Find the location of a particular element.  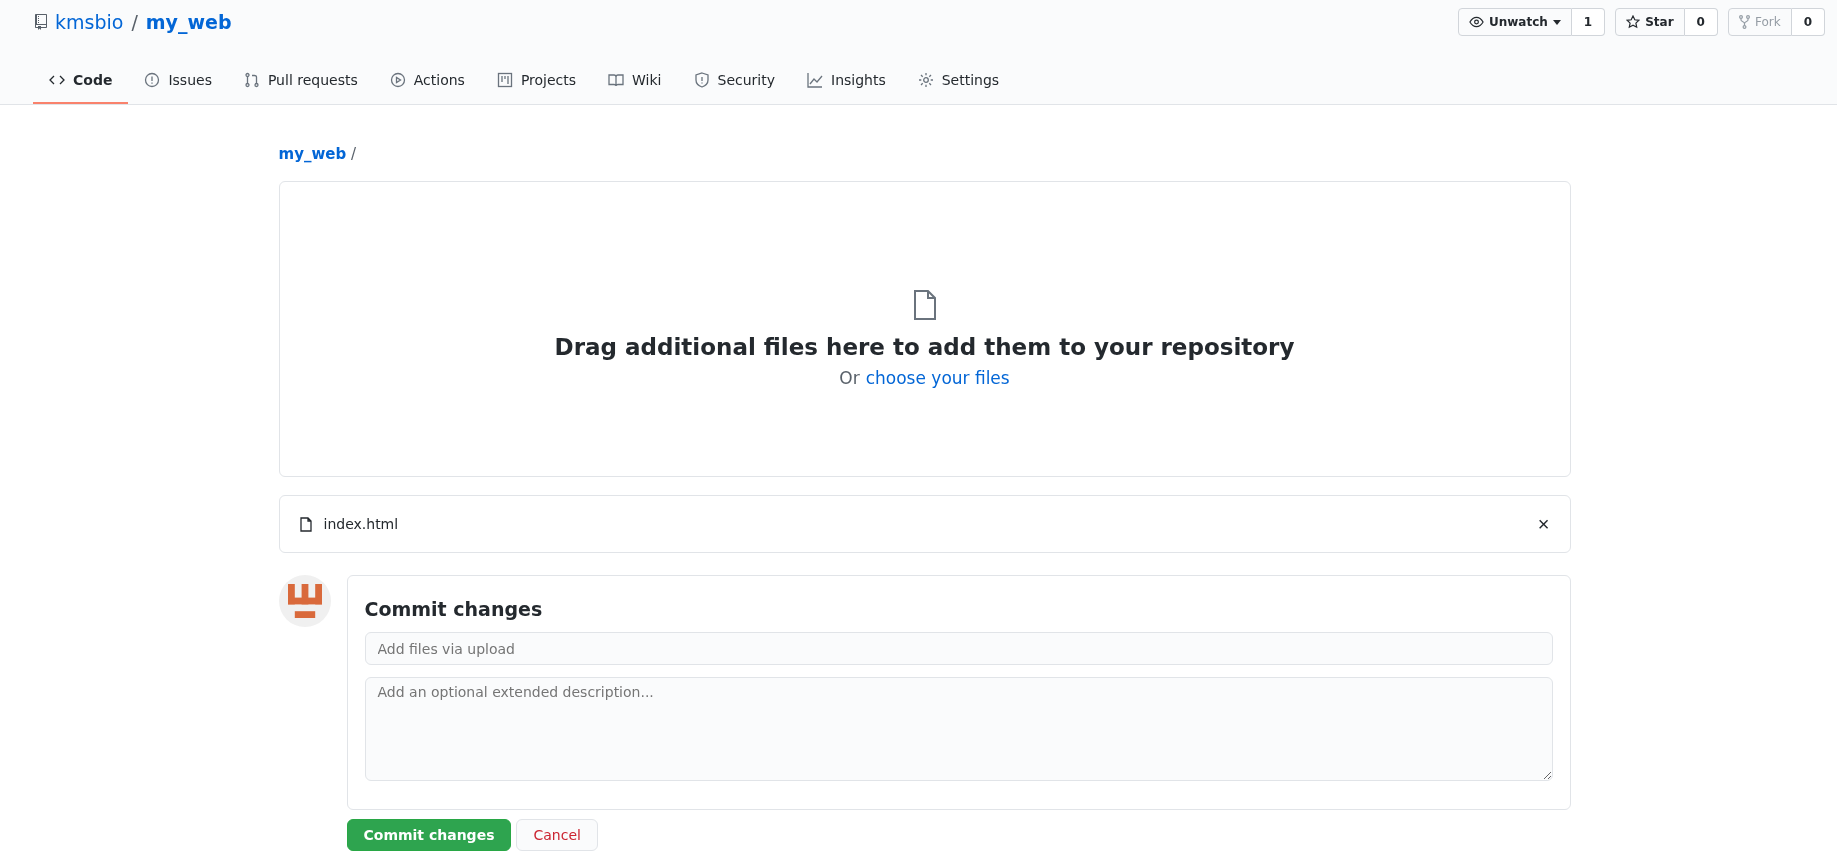

board-icon is located at coordinates (504, 80).